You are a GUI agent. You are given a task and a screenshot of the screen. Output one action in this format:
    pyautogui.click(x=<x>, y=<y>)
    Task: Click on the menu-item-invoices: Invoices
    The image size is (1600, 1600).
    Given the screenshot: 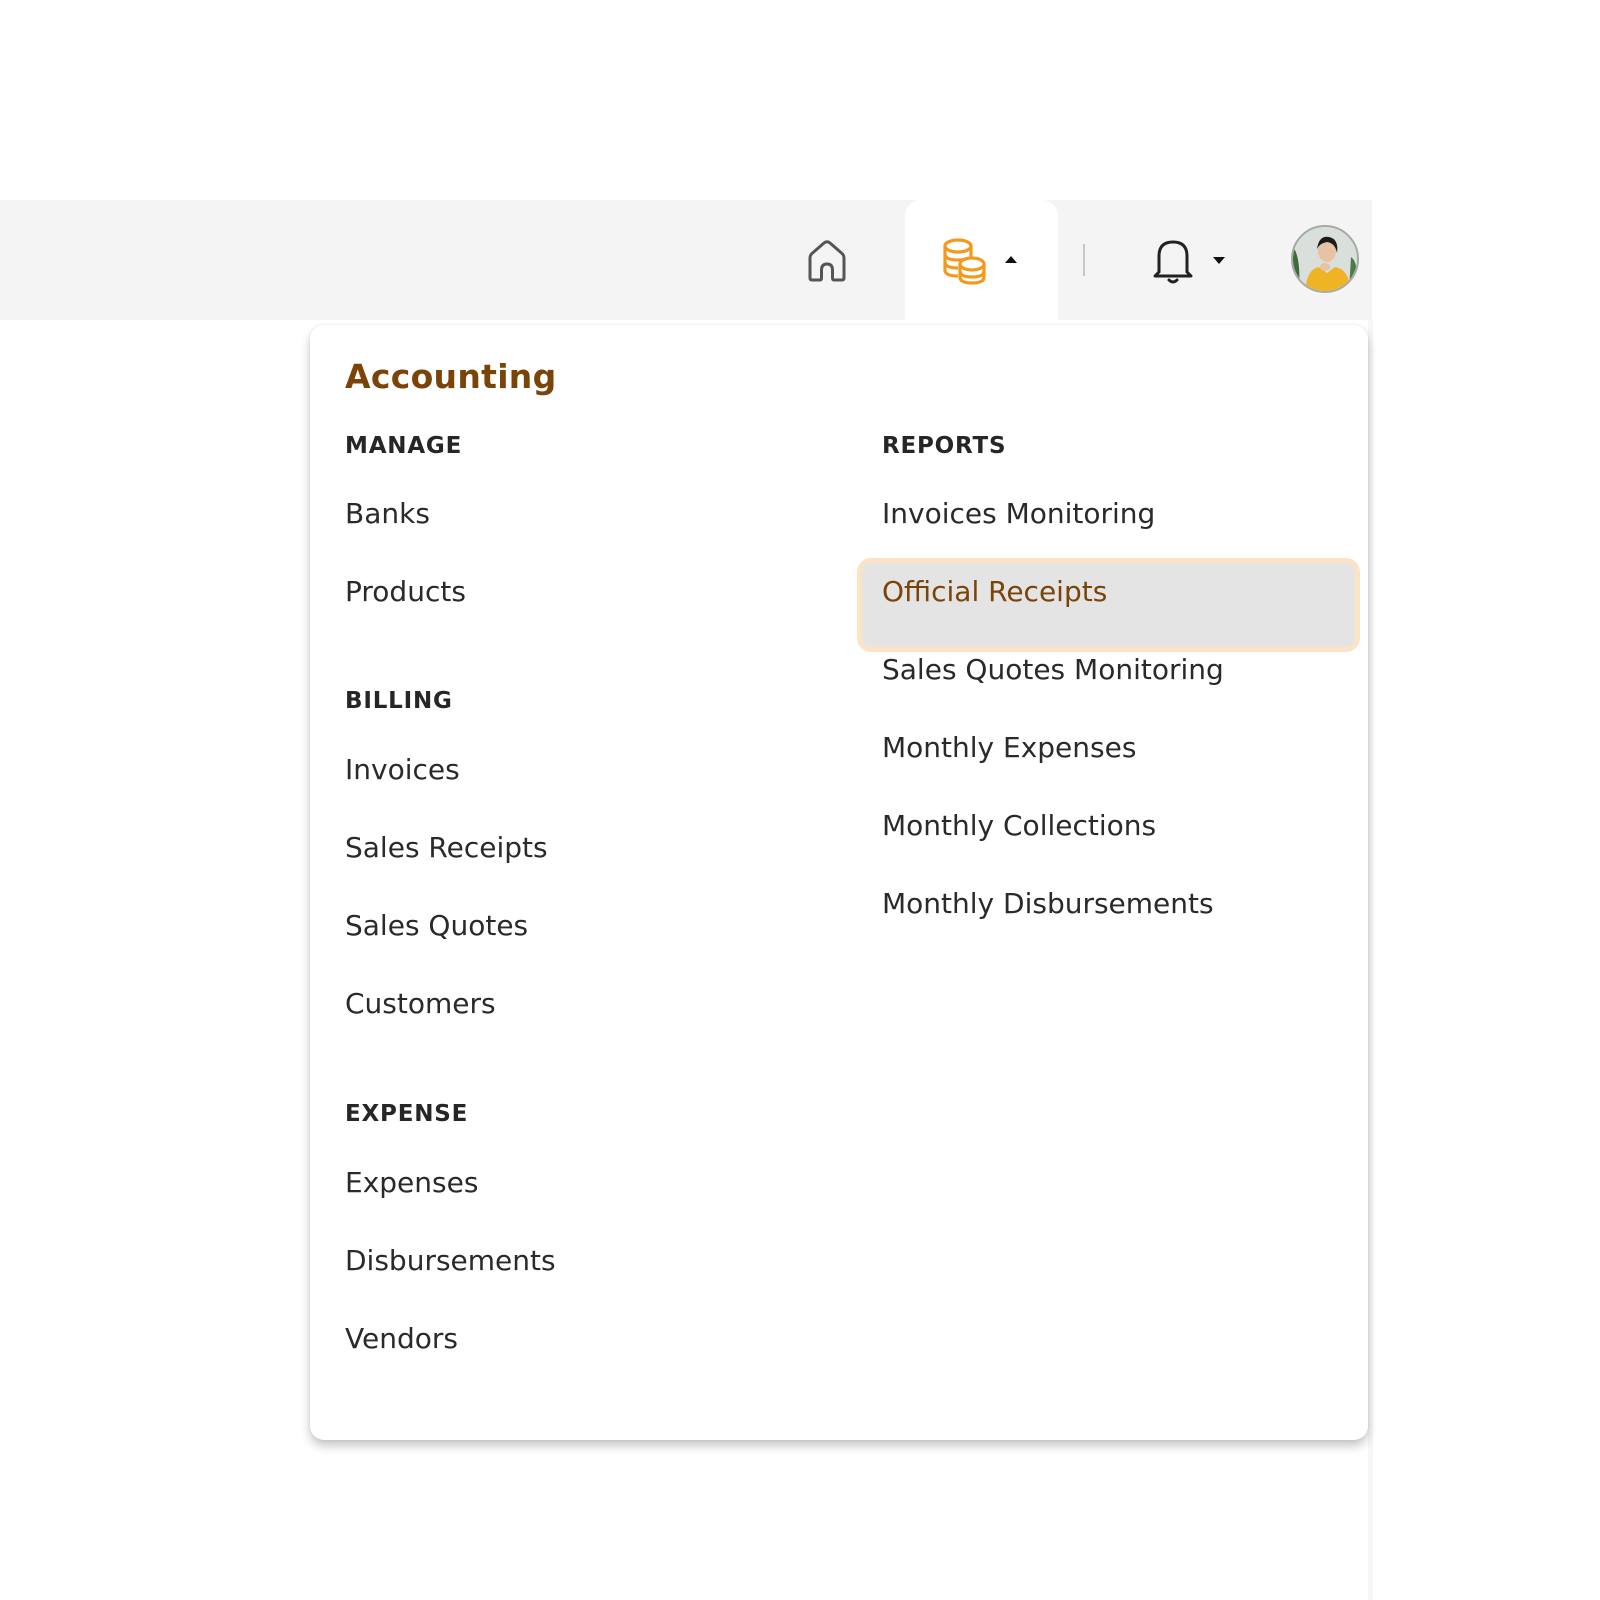 What is the action you would take?
    pyautogui.click(x=402, y=769)
    